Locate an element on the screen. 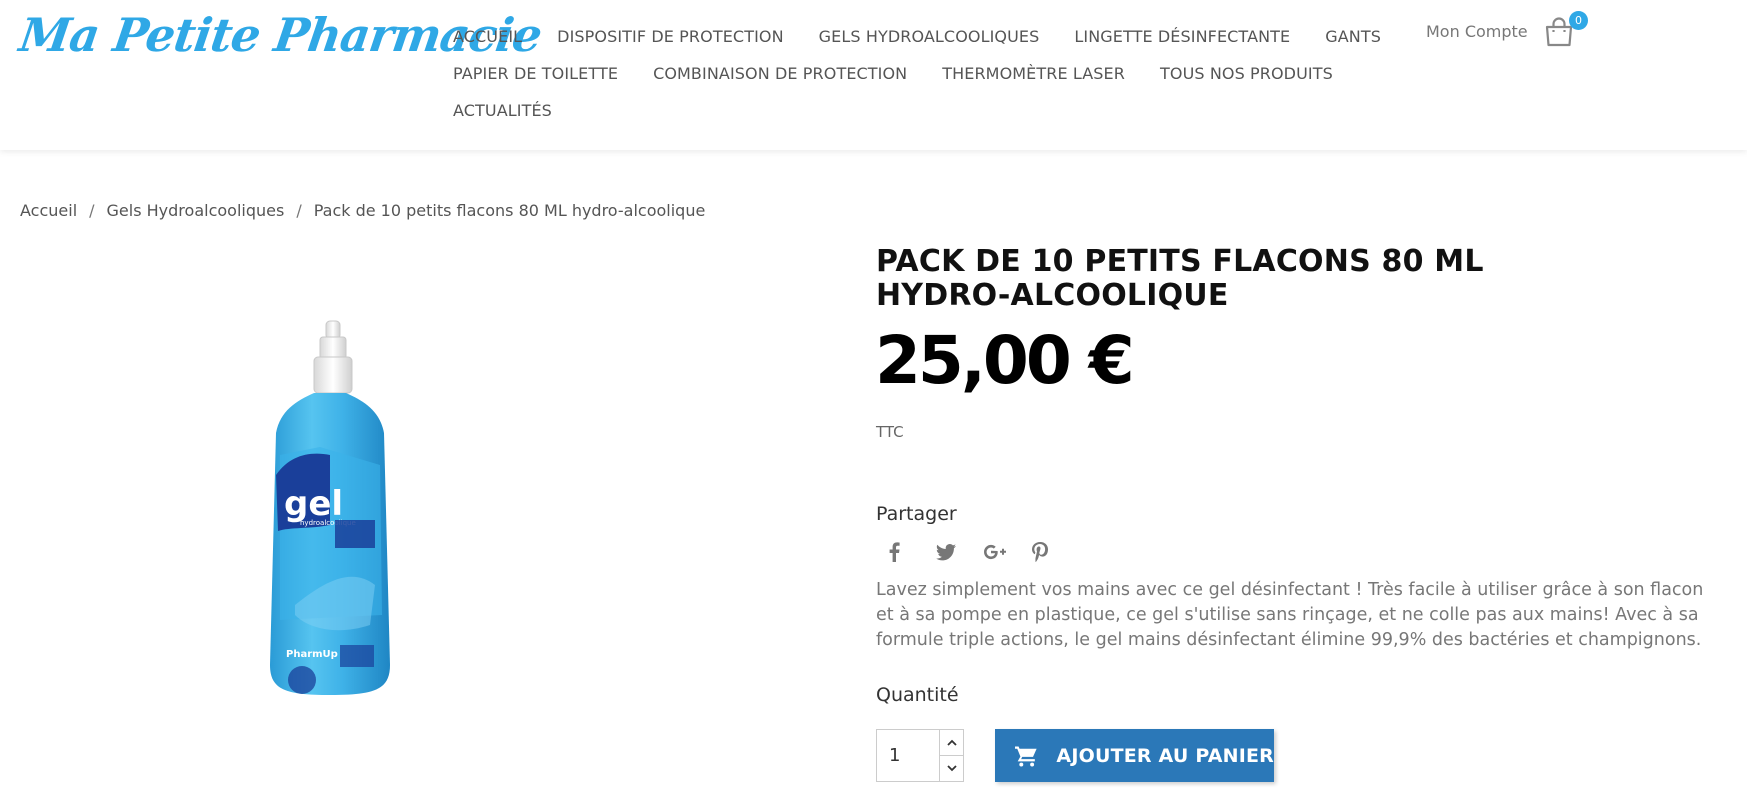 Image resolution: width=1747 pixels, height=808 pixels. product-image: gel hydroalcoolique PharmUp is located at coordinates (330, 512).